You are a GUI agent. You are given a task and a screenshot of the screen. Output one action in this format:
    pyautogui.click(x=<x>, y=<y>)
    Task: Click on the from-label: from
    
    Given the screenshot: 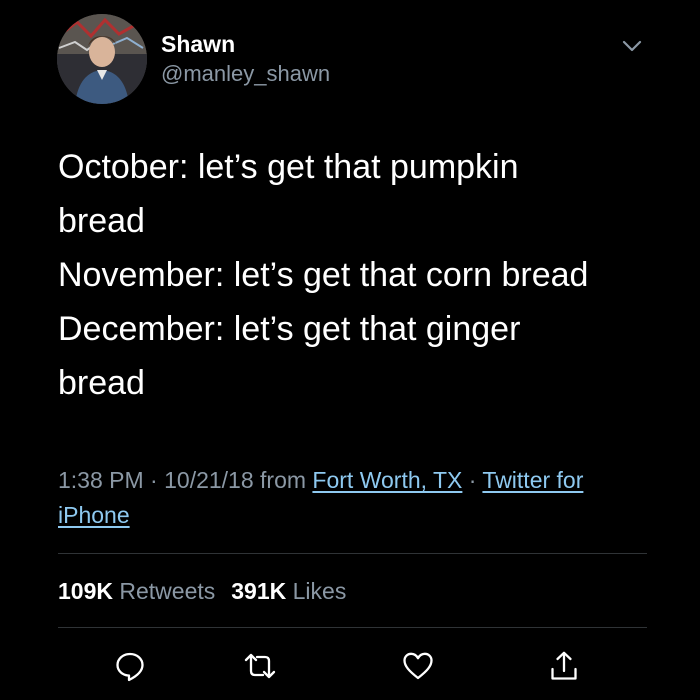 What is the action you would take?
    pyautogui.click(x=283, y=480)
    